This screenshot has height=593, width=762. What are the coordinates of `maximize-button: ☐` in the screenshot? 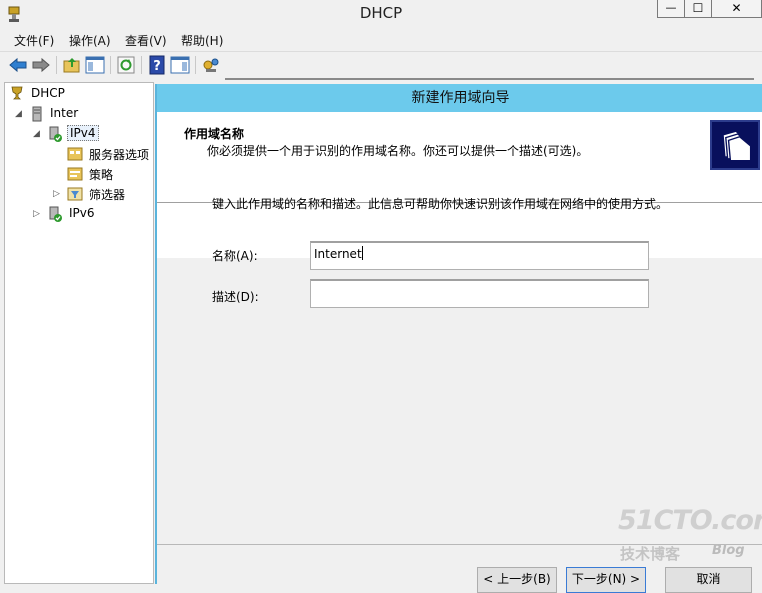 It's located at (698, 9).